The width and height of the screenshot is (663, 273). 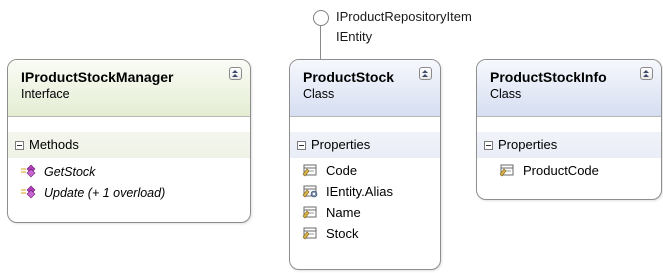 I want to click on section-label: Methods, so click(x=54, y=144).